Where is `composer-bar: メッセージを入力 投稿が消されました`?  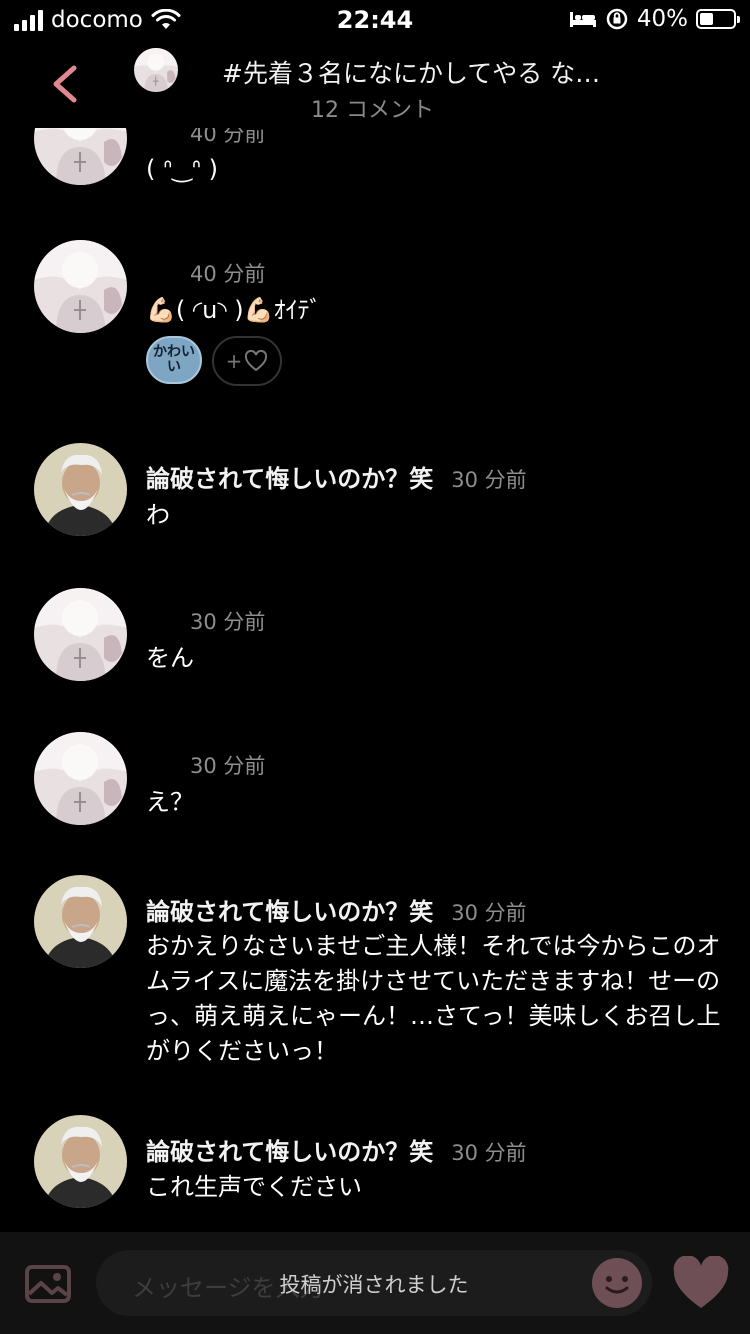 composer-bar: メッセージを入力 投稿が消されました is located at coordinates (375, 1283).